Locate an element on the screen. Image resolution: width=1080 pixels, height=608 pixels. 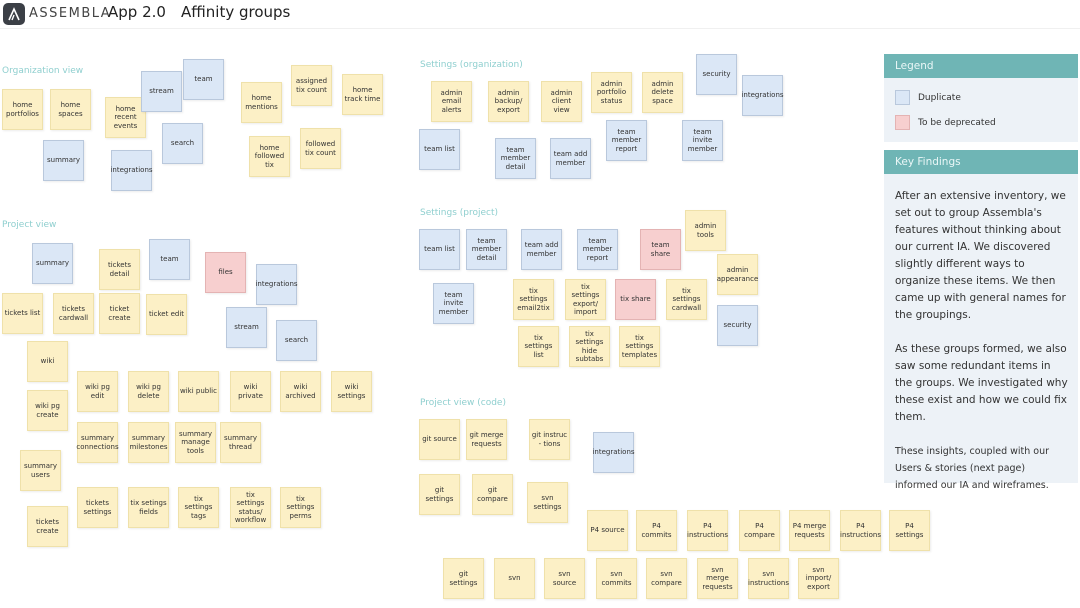
sticky-note-label: team invite member is located at coordinates (702, 140).